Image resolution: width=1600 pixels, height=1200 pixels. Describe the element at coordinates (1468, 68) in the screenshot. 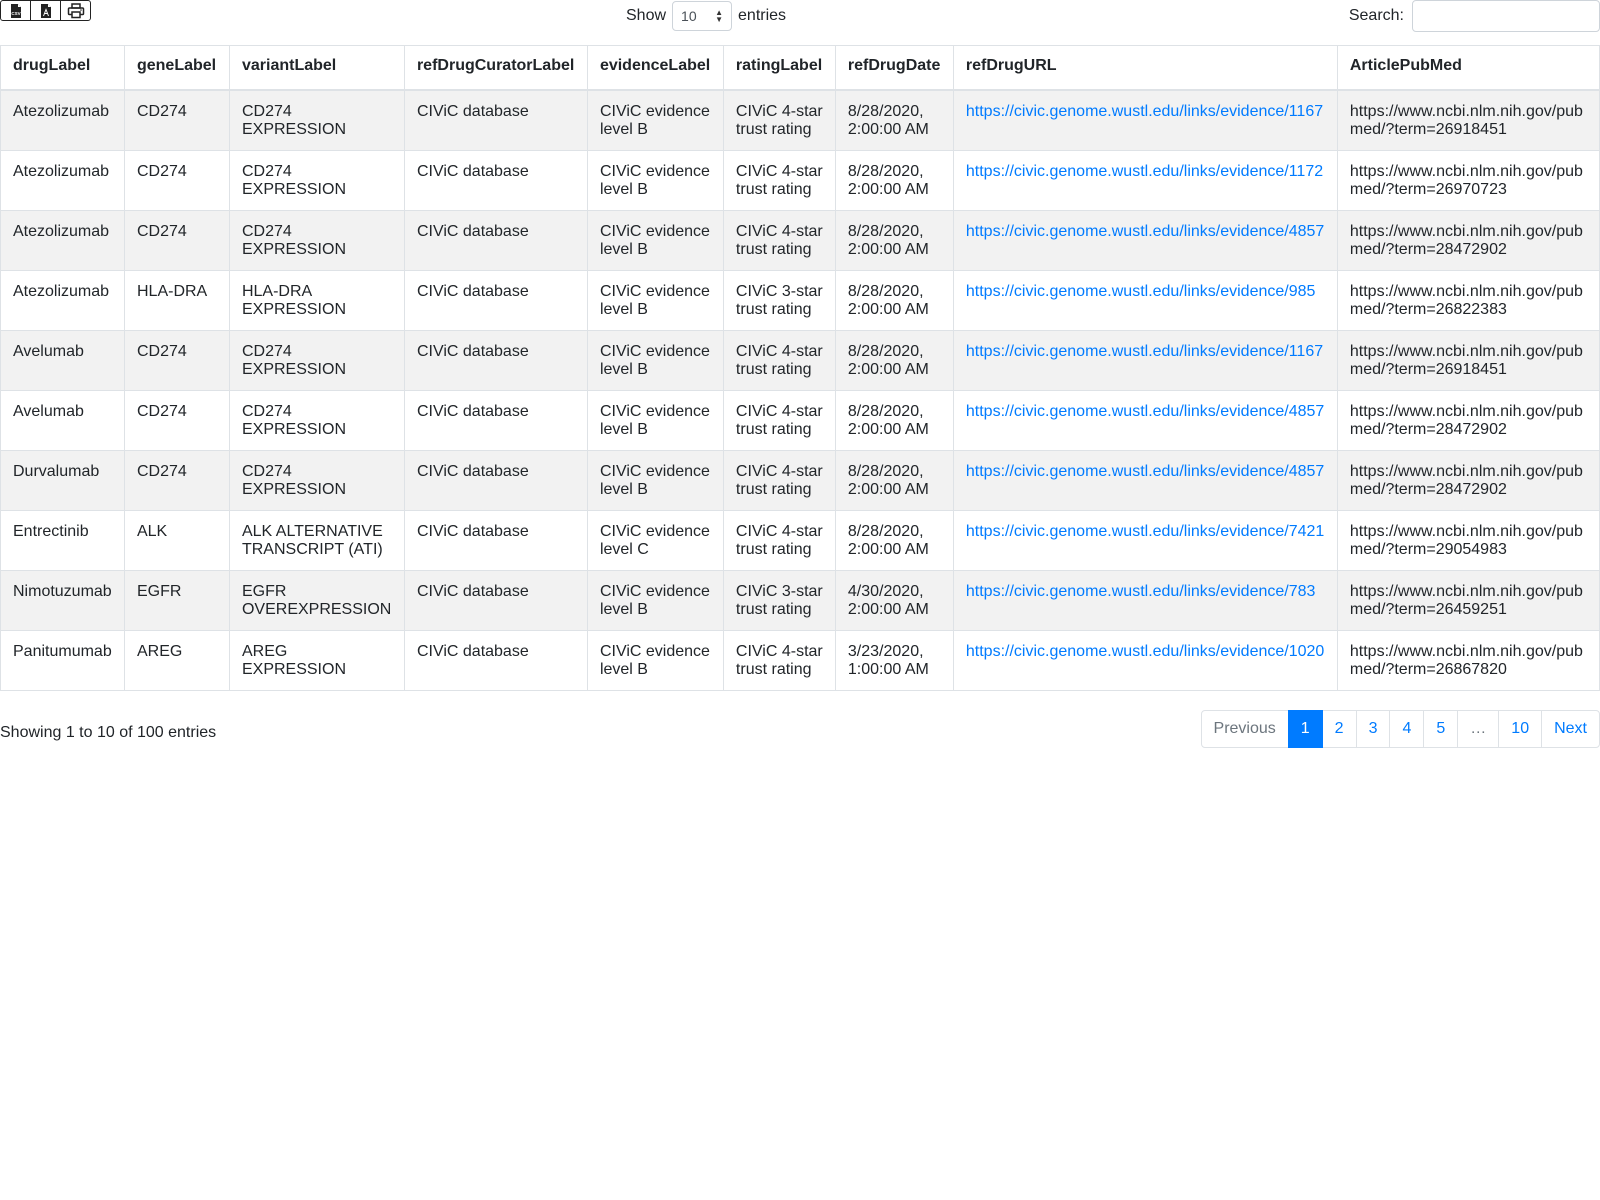

I see `column-header: ArticlePubMed` at that location.